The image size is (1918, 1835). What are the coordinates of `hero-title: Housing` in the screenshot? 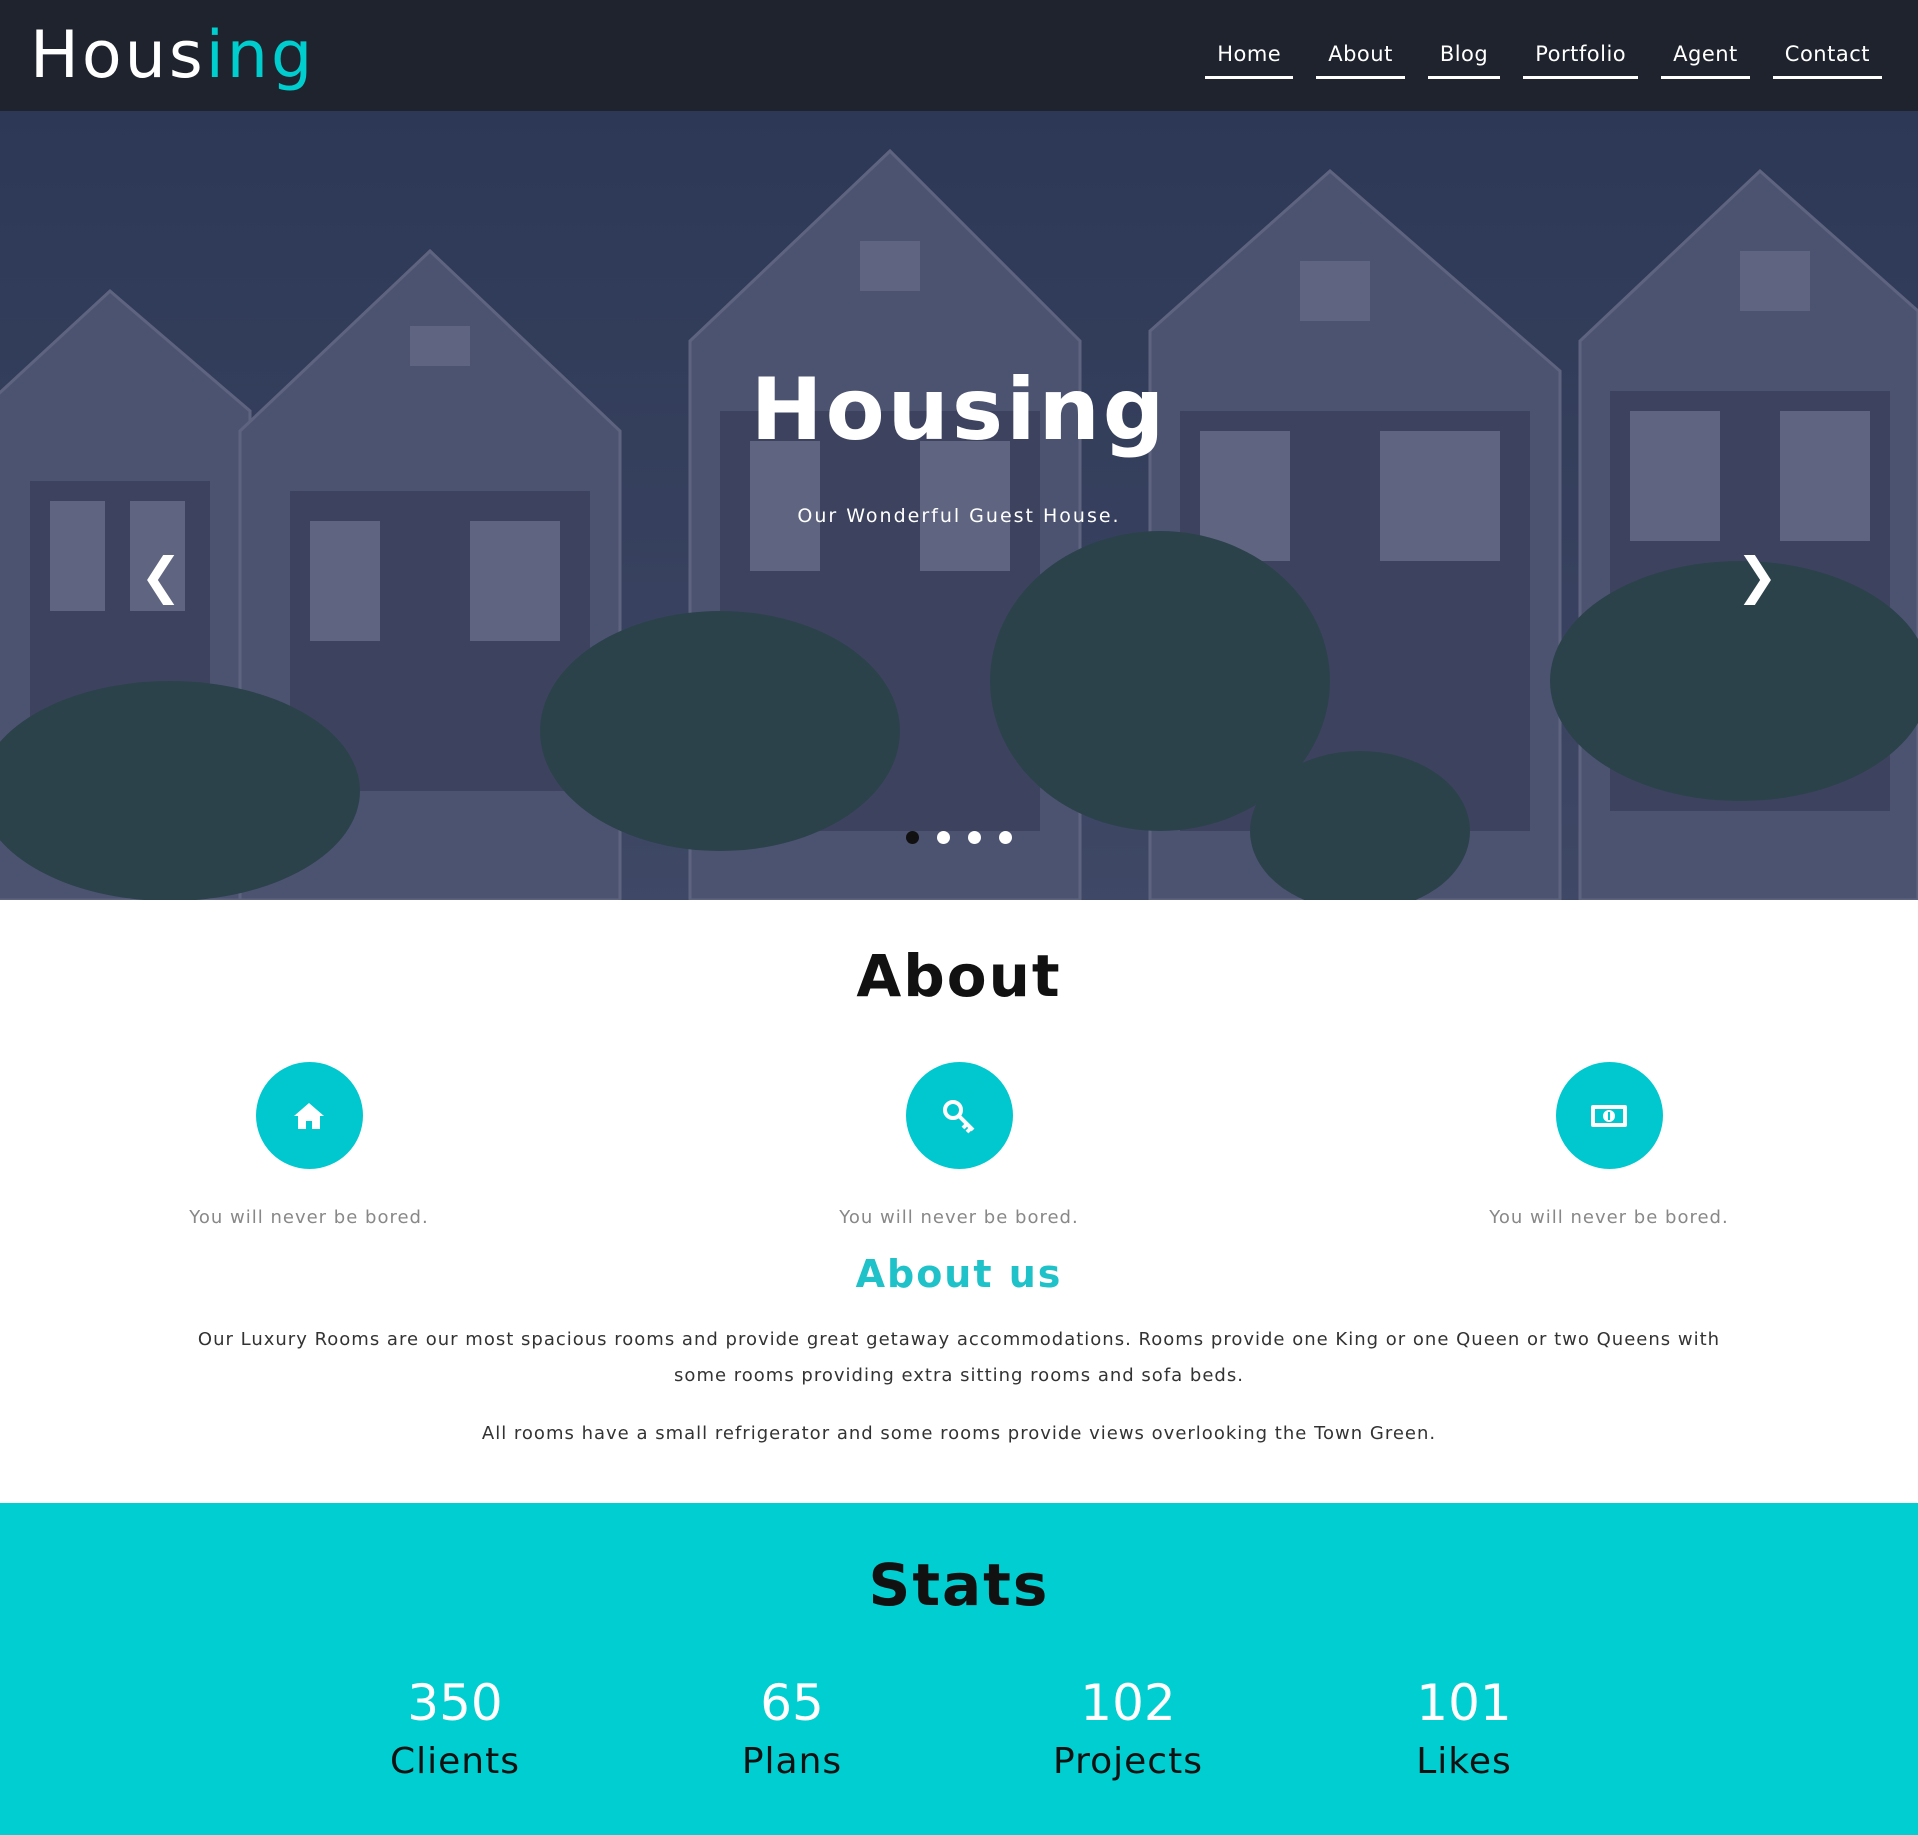 It's located at (959, 410).